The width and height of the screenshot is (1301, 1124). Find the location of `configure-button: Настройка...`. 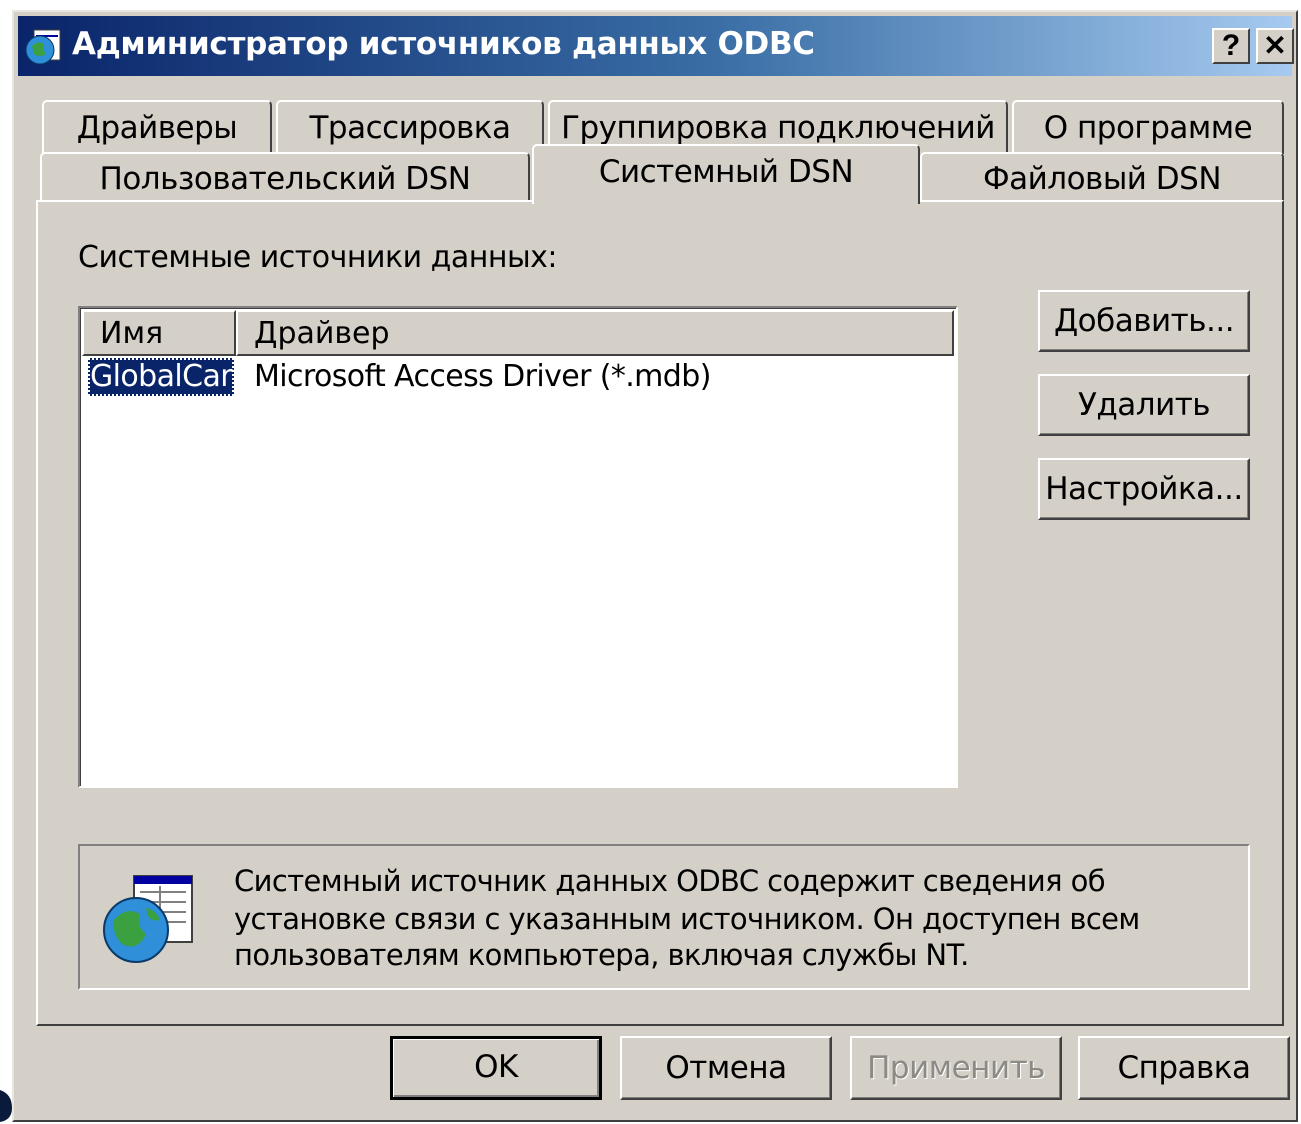

configure-button: Настройка... is located at coordinates (1144, 489).